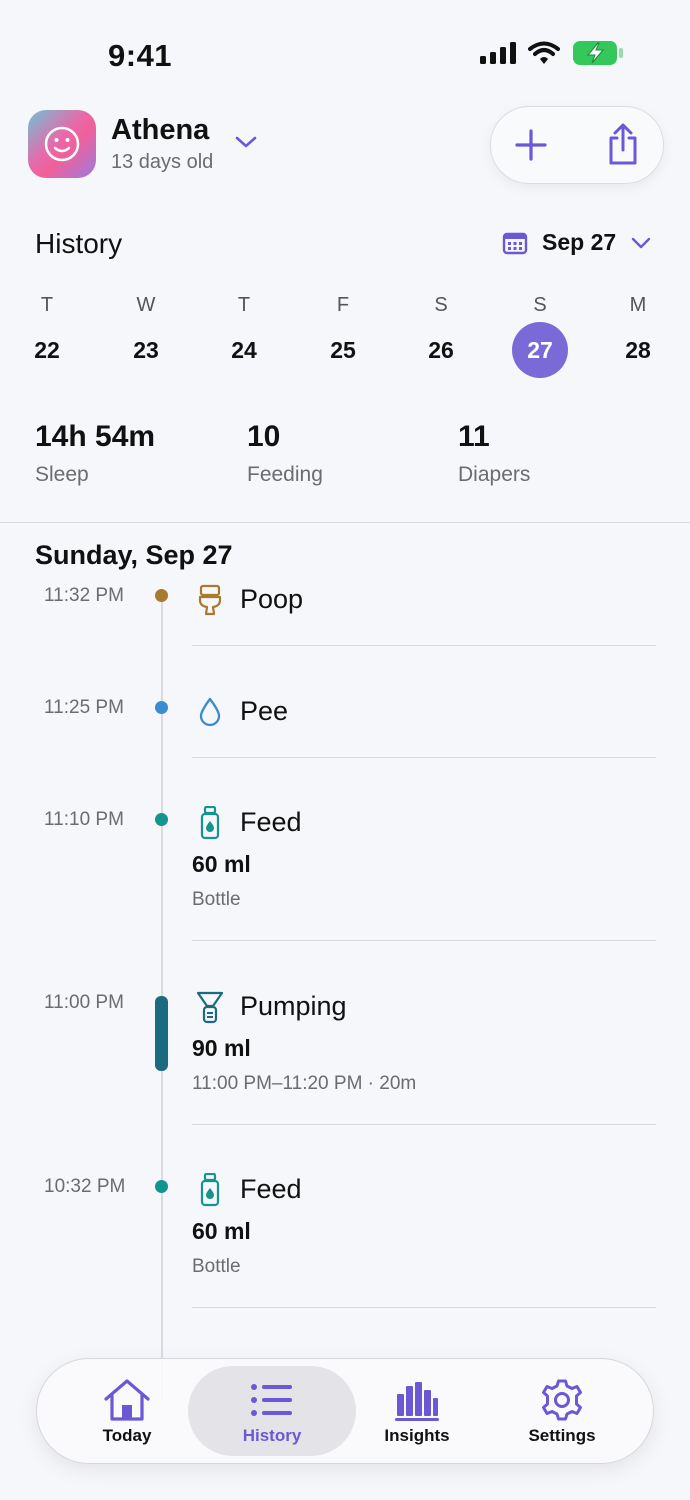 Image resolution: width=690 pixels, height=1500 pixels. What do you see at coordinates (84, 707) in the screenshot?
I see `event-time: 11:25 PM` at bounding box center [84, 707].